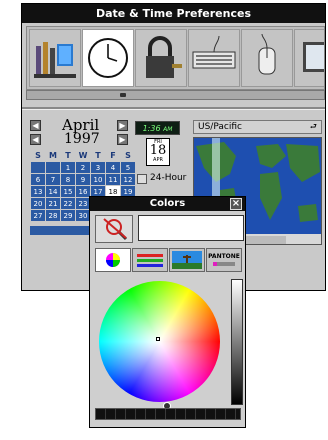  I want to click on color-wheel-icon, so click(113, 260).